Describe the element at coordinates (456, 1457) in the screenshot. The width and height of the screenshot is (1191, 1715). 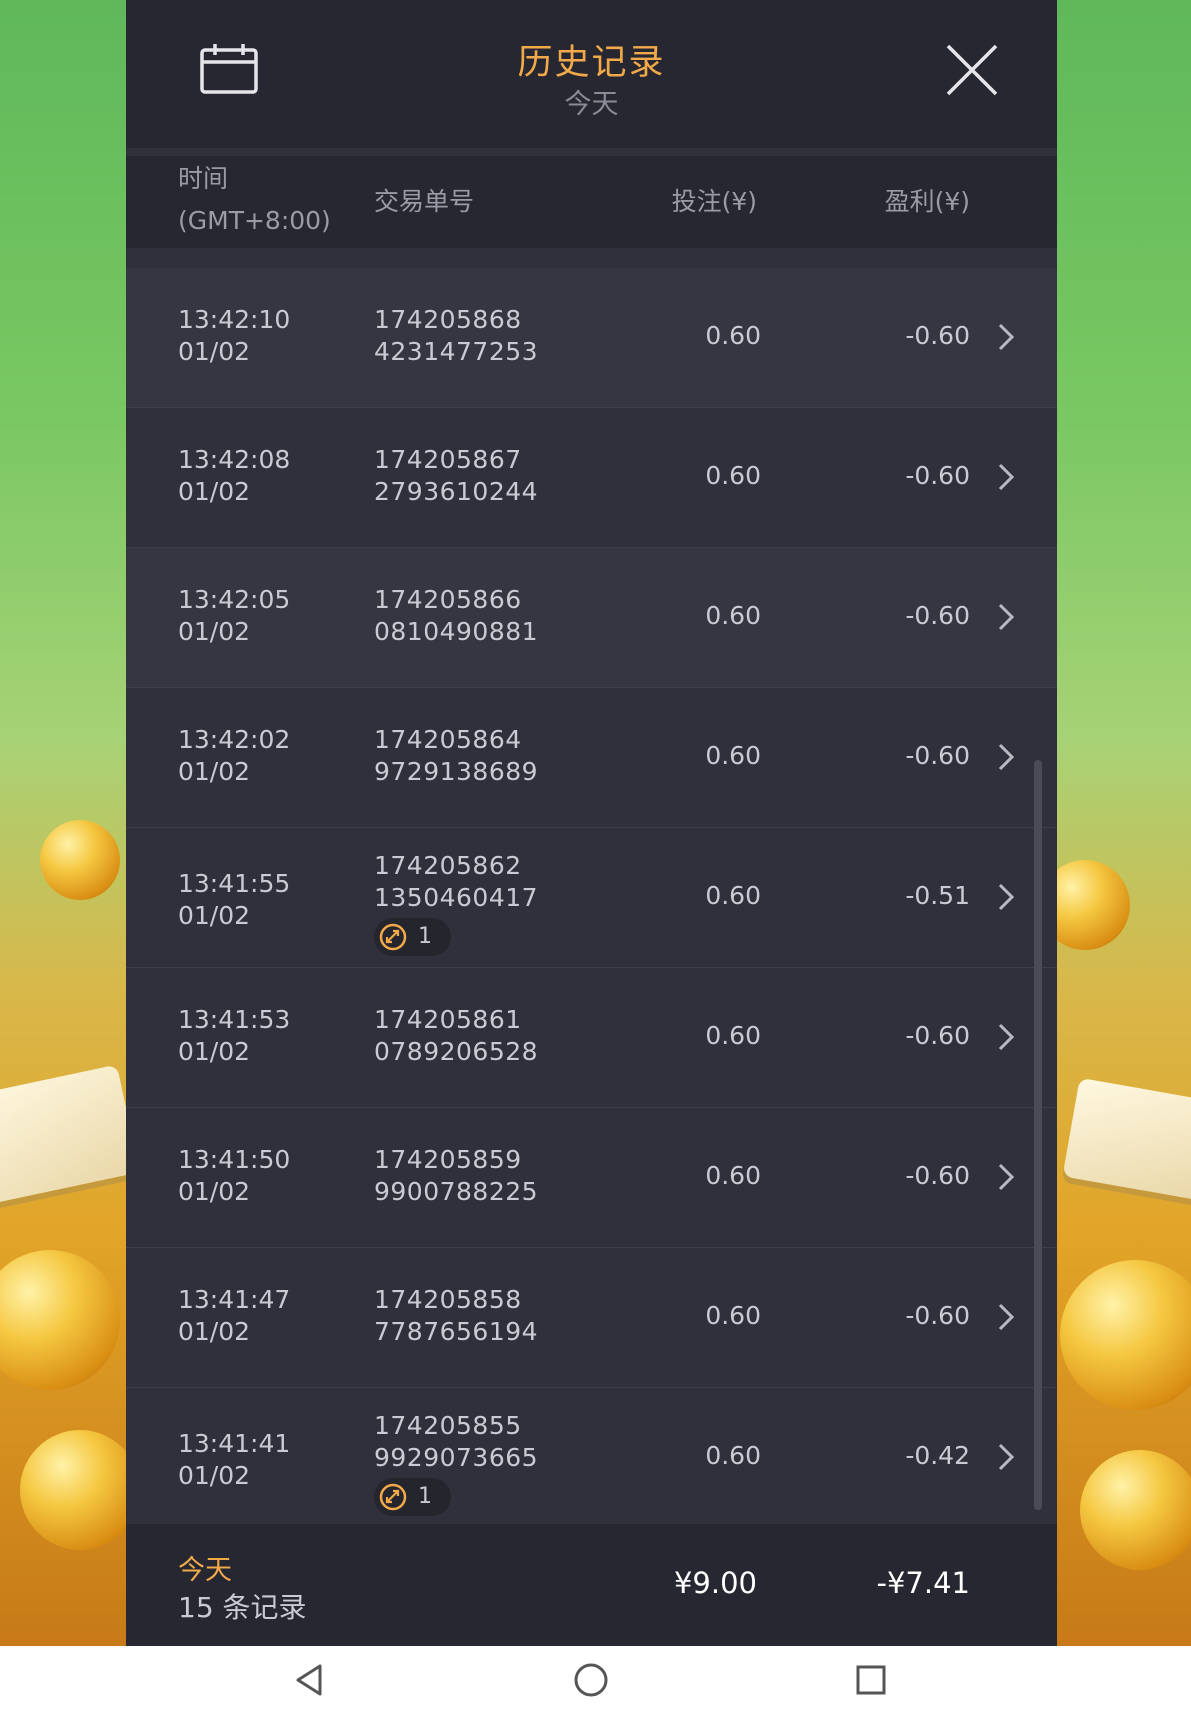
I see `row-txid-part2: 9929073665` at that location.